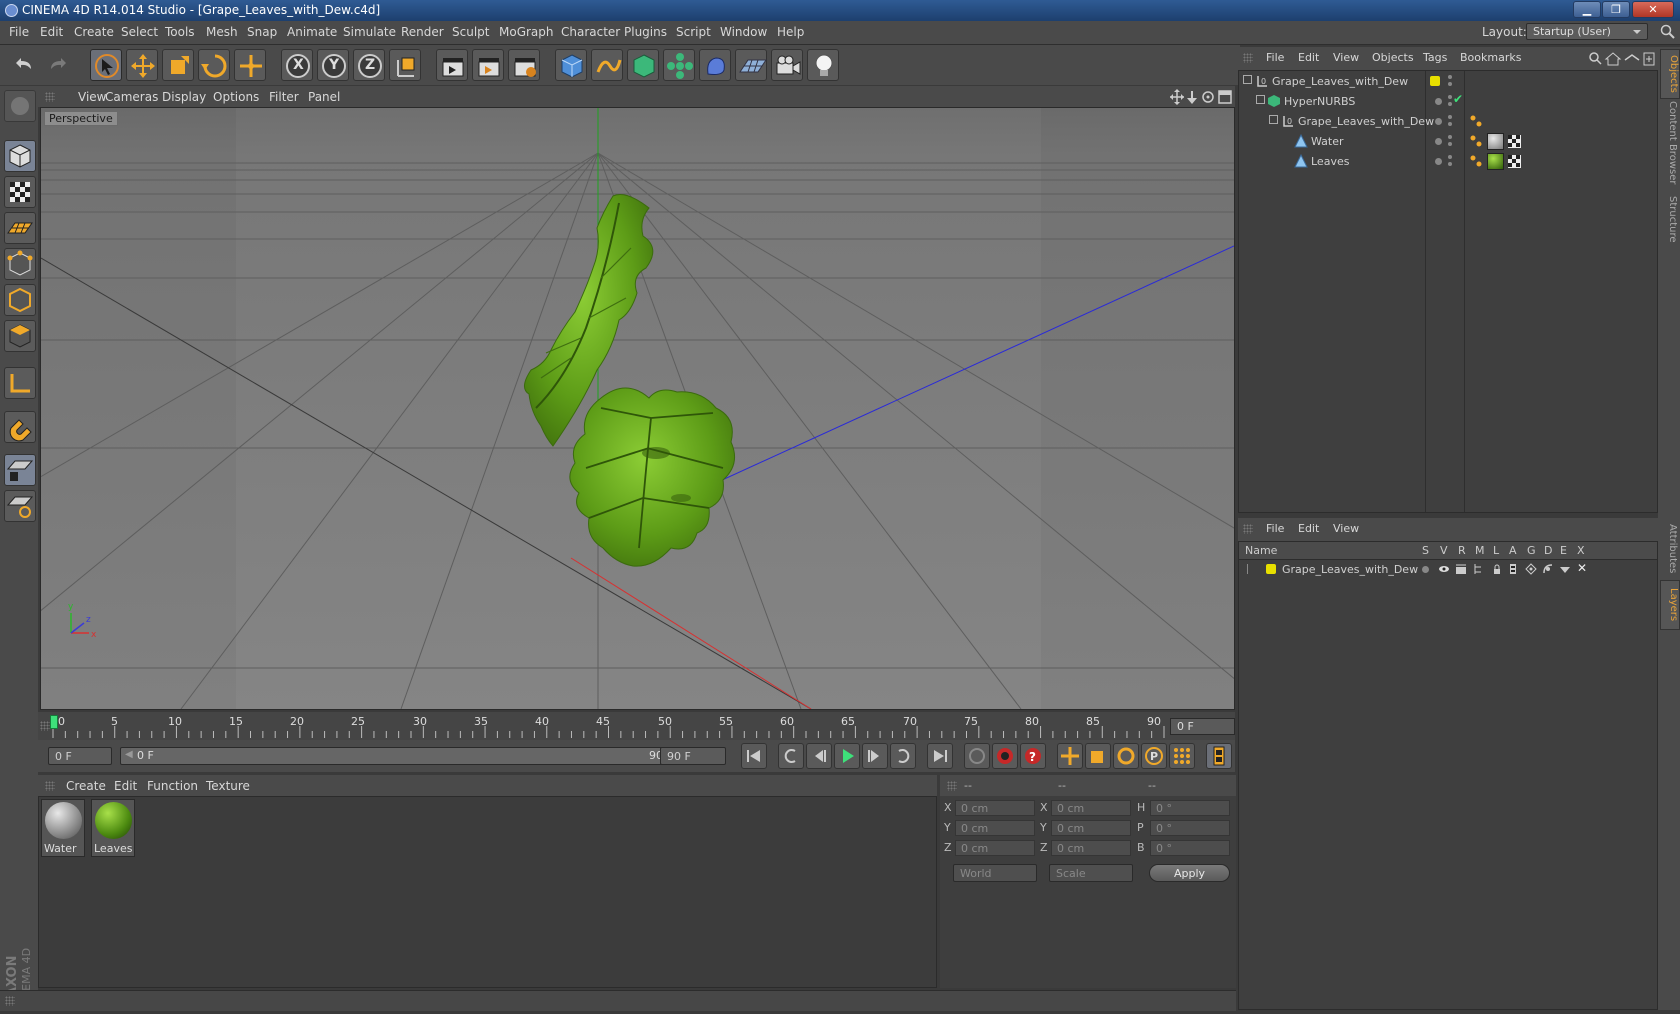  I want to click on points-mode-button, so click(20, 264).